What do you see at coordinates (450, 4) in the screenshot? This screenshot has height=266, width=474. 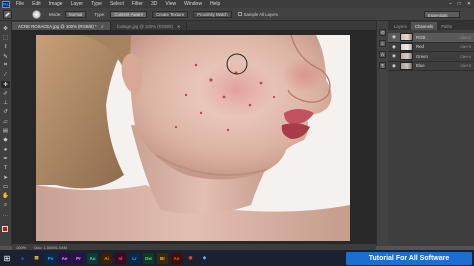 I see `minimize-button: –` at bounding box center [450, 4].